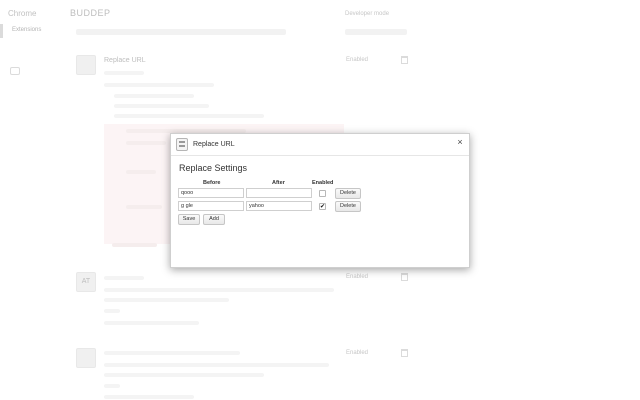 The image size is (640, 400). Describe the element at coordinates (189, 219) in the screenshot. I see `save-button: Save` at that location.